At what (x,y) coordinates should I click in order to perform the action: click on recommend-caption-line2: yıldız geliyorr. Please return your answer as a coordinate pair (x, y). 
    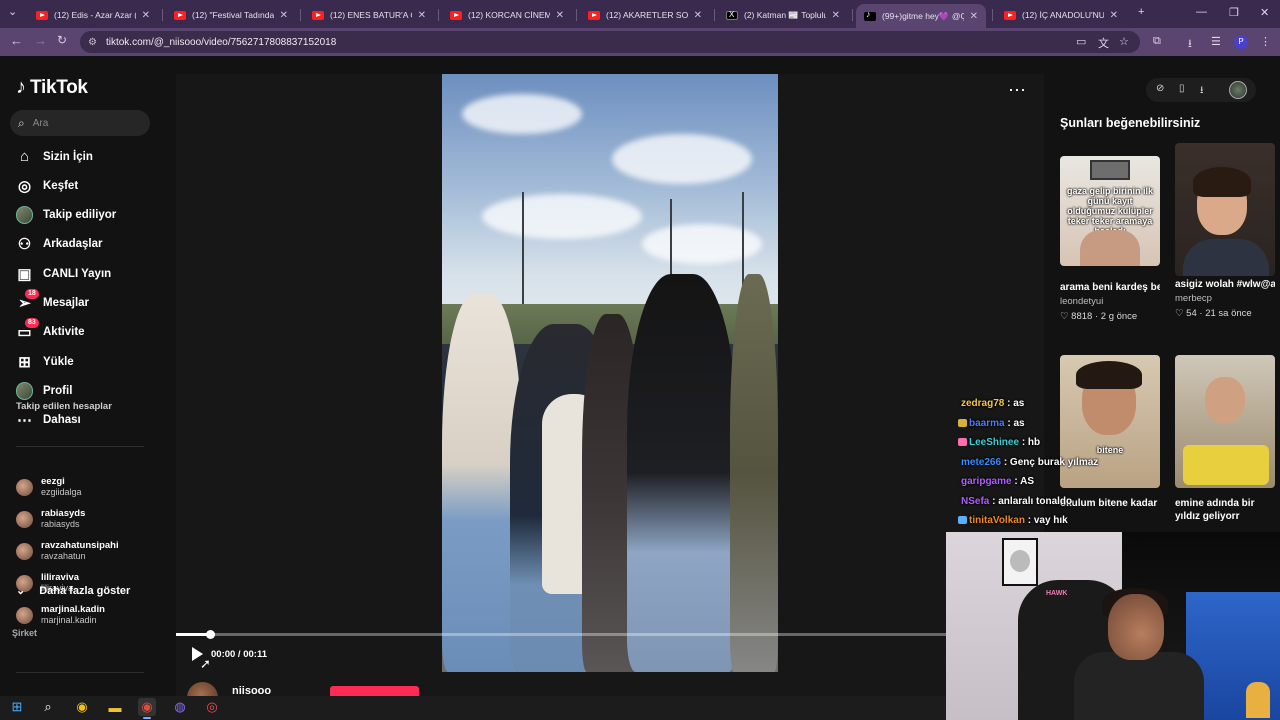
    Looking at the image, I should click on (1207, 516).